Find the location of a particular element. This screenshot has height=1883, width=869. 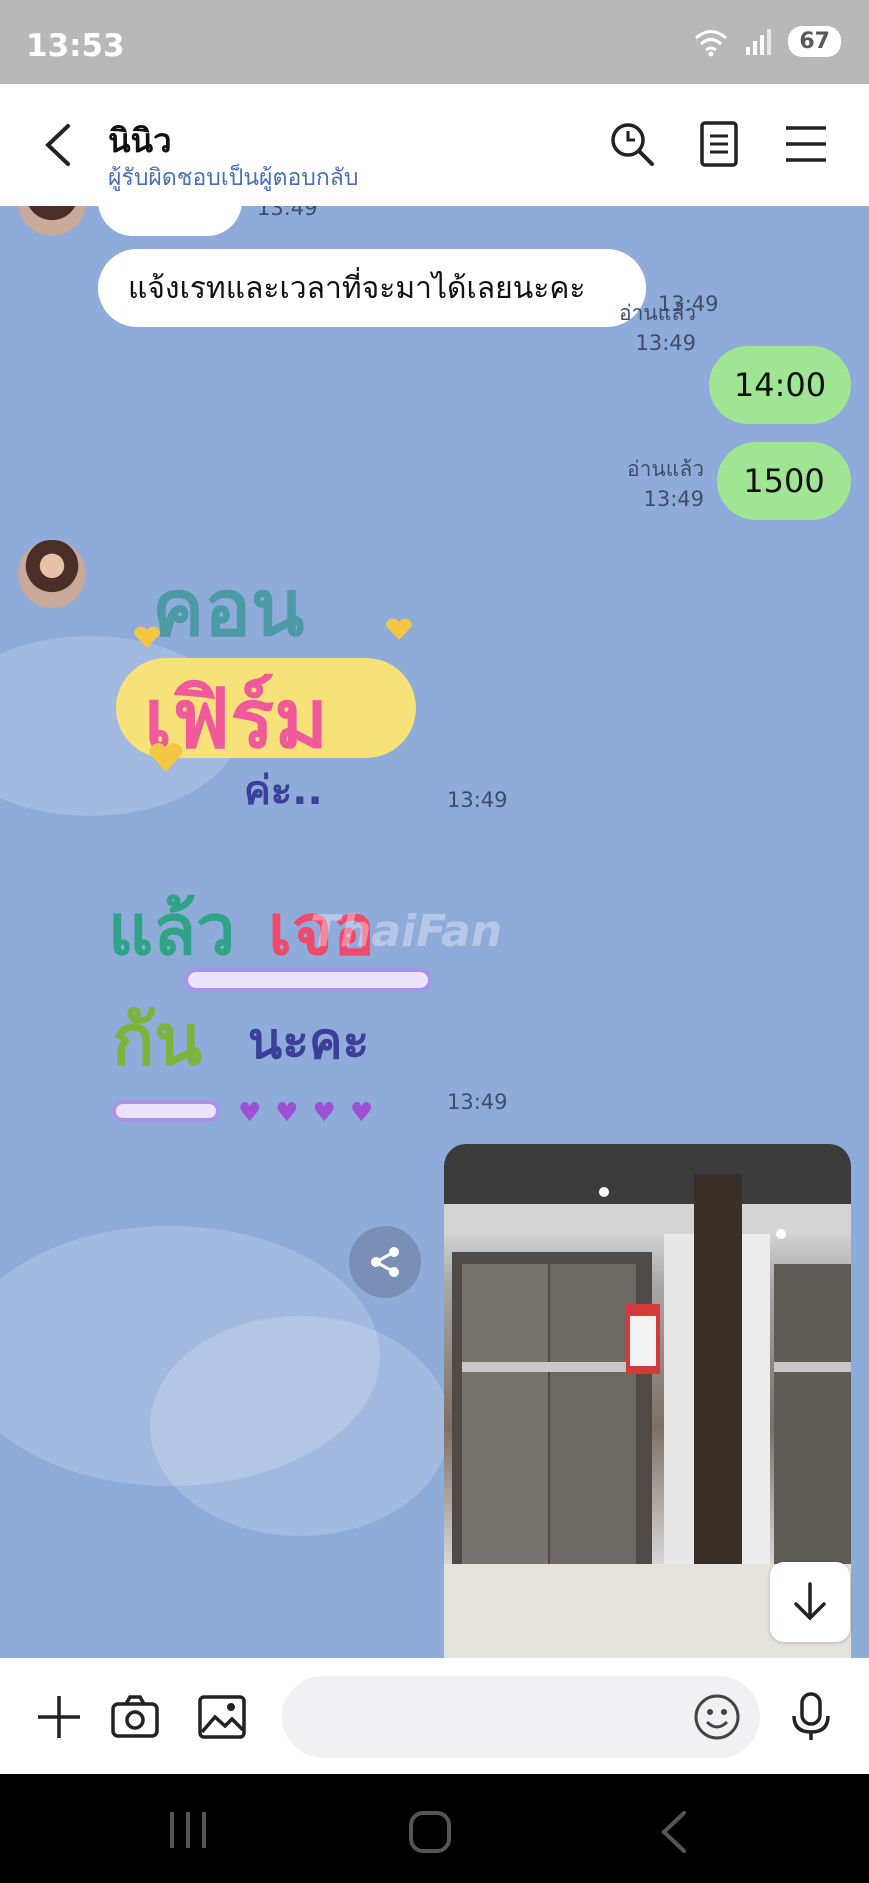

status-time: 13:53 is located at coordinates (75, 46).